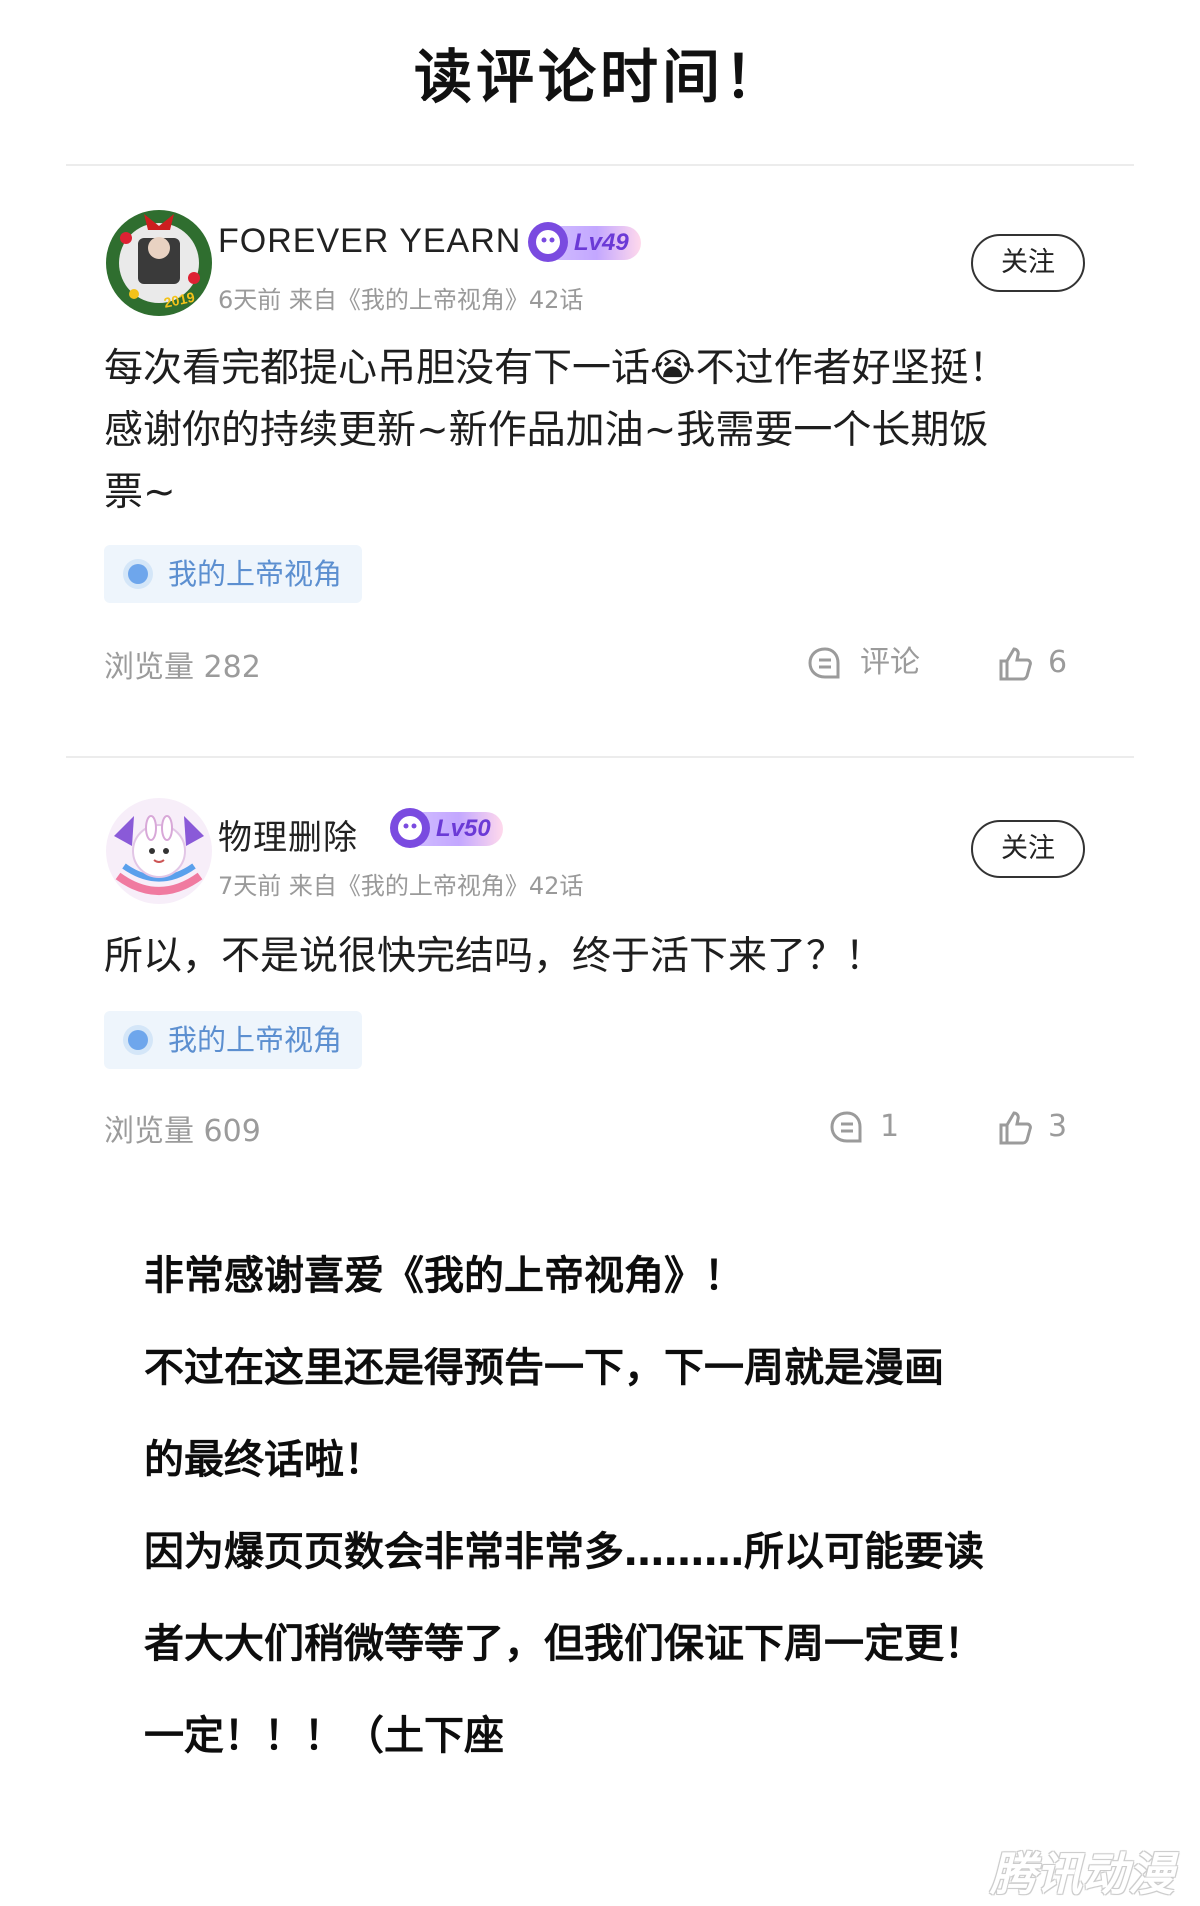  What do you see at coordinates (369, 241) in the screenshot?
I see `username: FOREVER YEARN` at bounding box center [369, 241].